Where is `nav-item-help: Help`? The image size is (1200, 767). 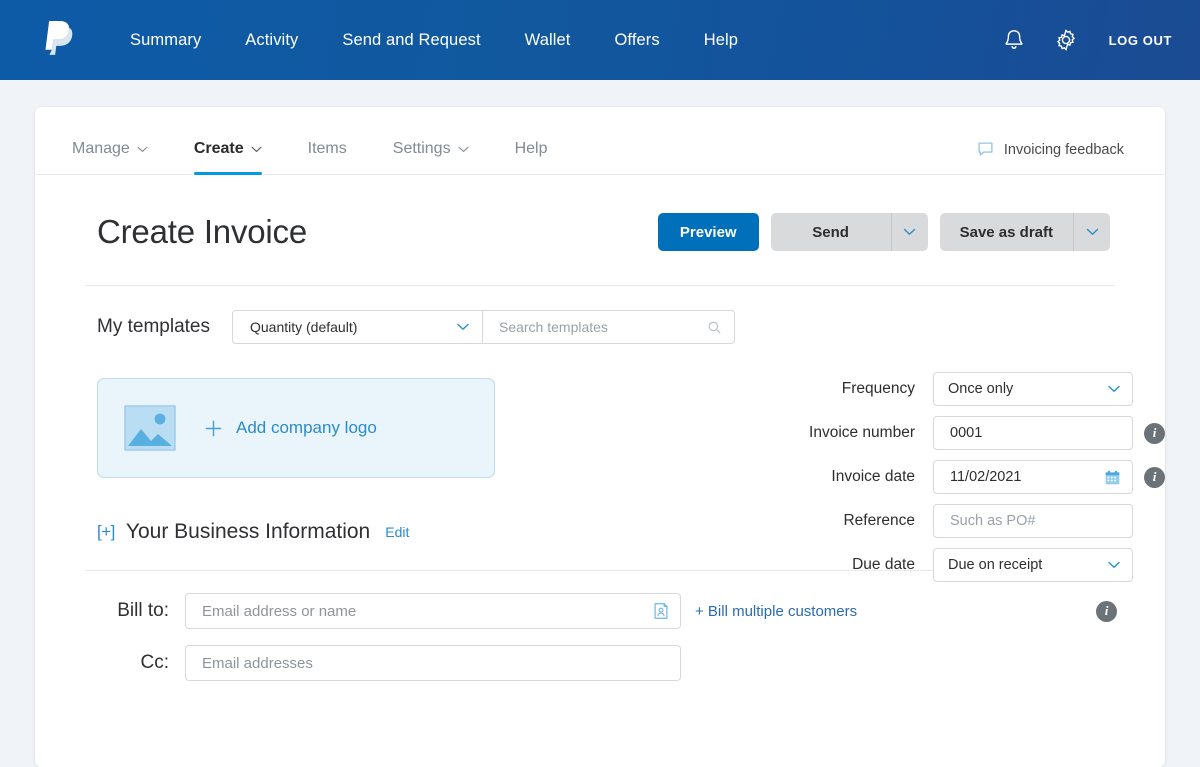 nav-item-help: Help is located at coordinates (721, 40).